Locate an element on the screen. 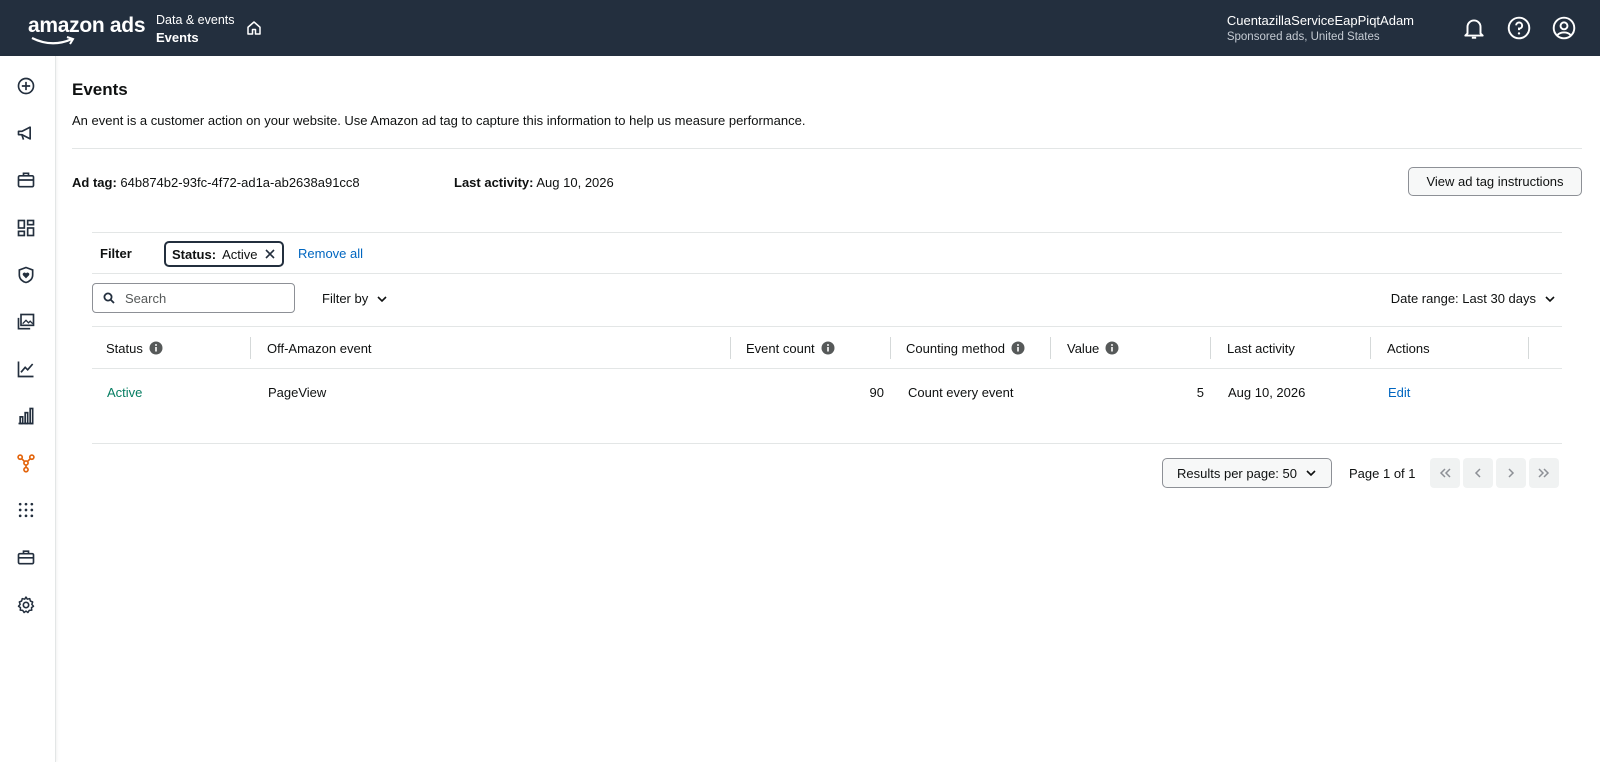 This screenshot has width=1600, height=762. row-value: 5 is located at coordinates (1200, 392).